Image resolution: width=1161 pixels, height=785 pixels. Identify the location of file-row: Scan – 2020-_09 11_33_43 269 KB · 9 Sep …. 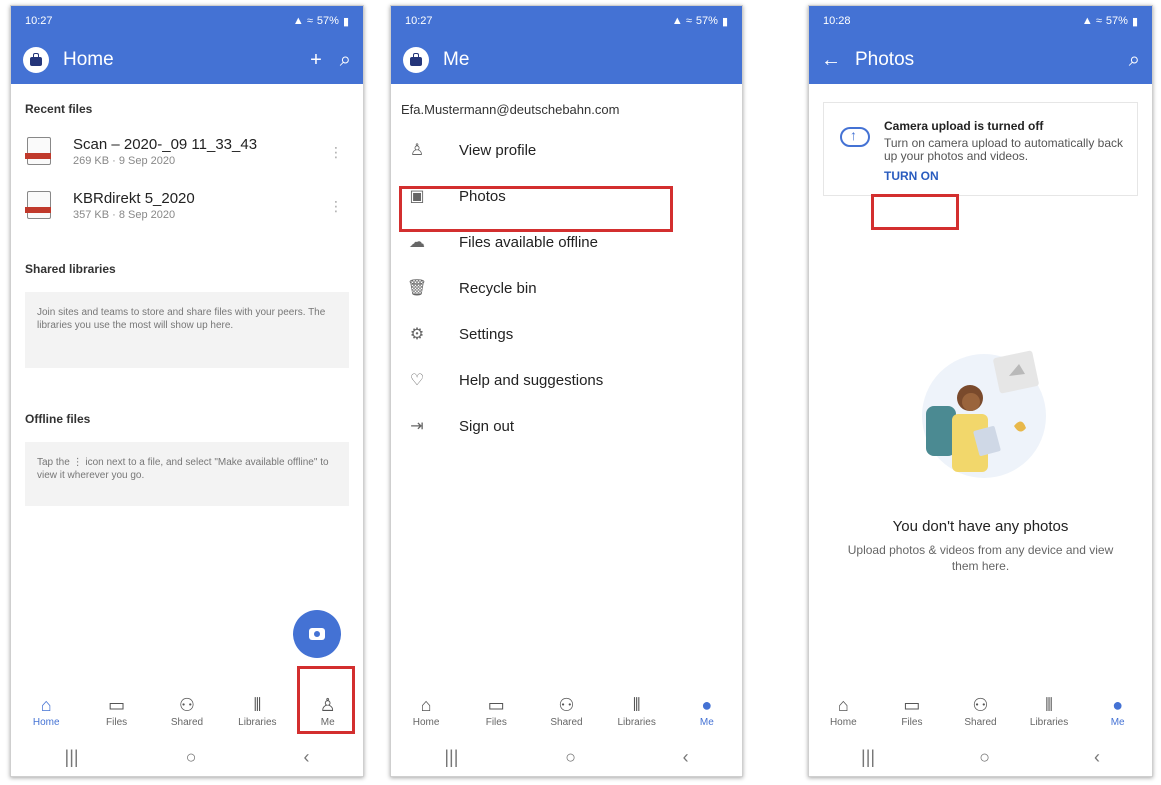
(187, 151).